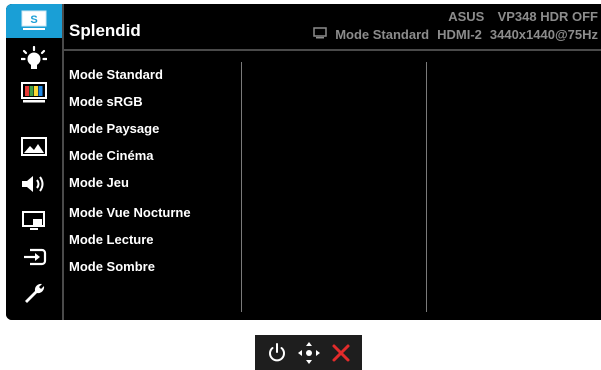 This screenshot has height=370, width=601. I want to click on sidebar-item-splendid: S, so click(34, 21).